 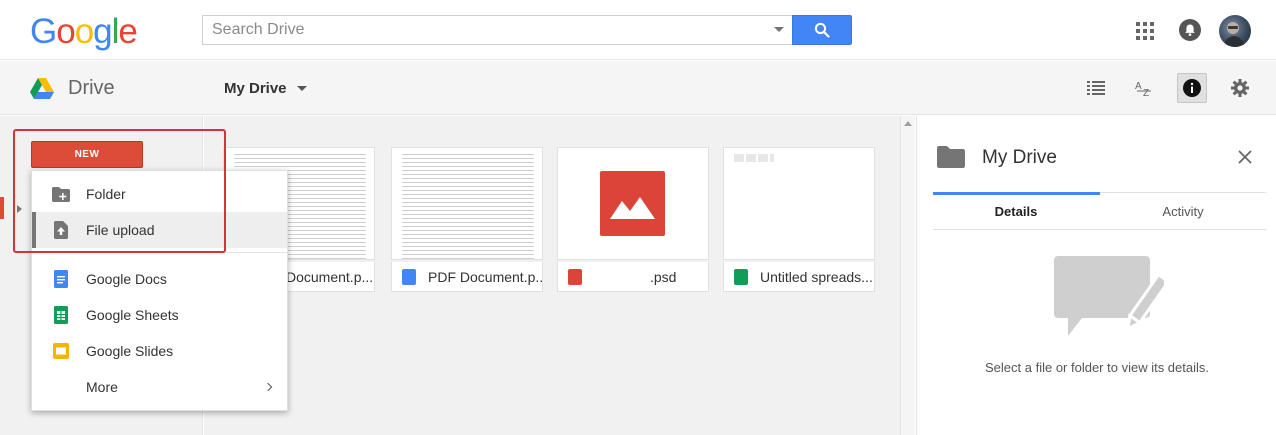 I want to click on menu-item-google-docs: Google Docs, so click(x=159, y=279).